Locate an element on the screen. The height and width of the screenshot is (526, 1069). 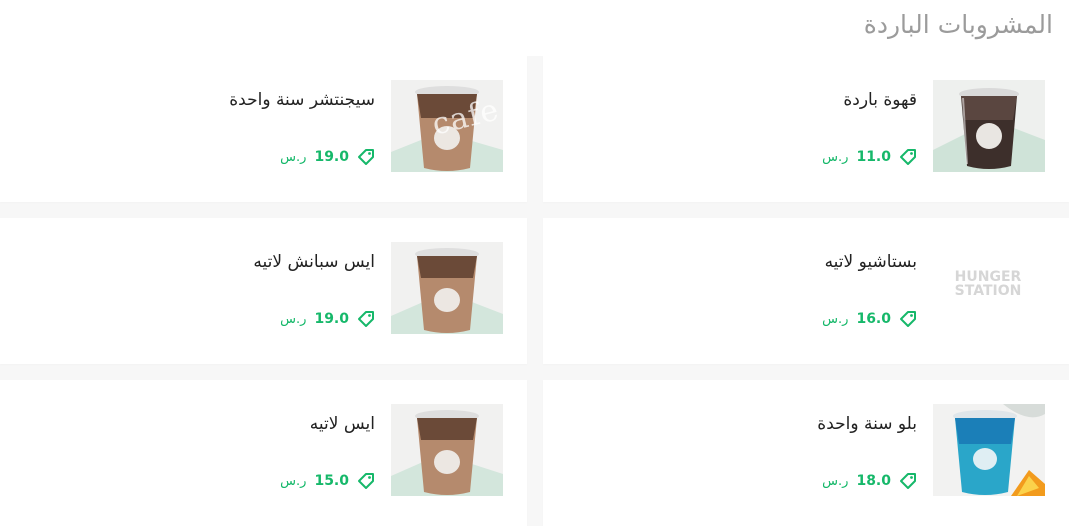
placeholder-logo: HUNGER STATION is located at coordinates (988, 284).